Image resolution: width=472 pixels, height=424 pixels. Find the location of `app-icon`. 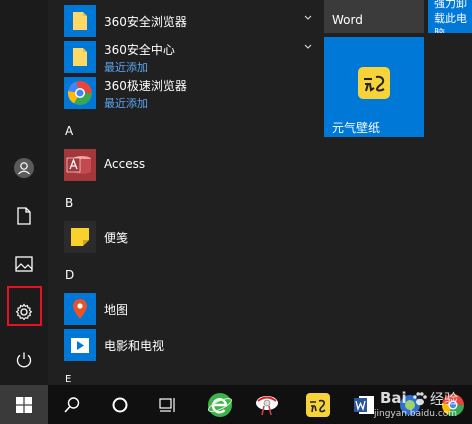

app-icon is located at coordinates (267, 405).